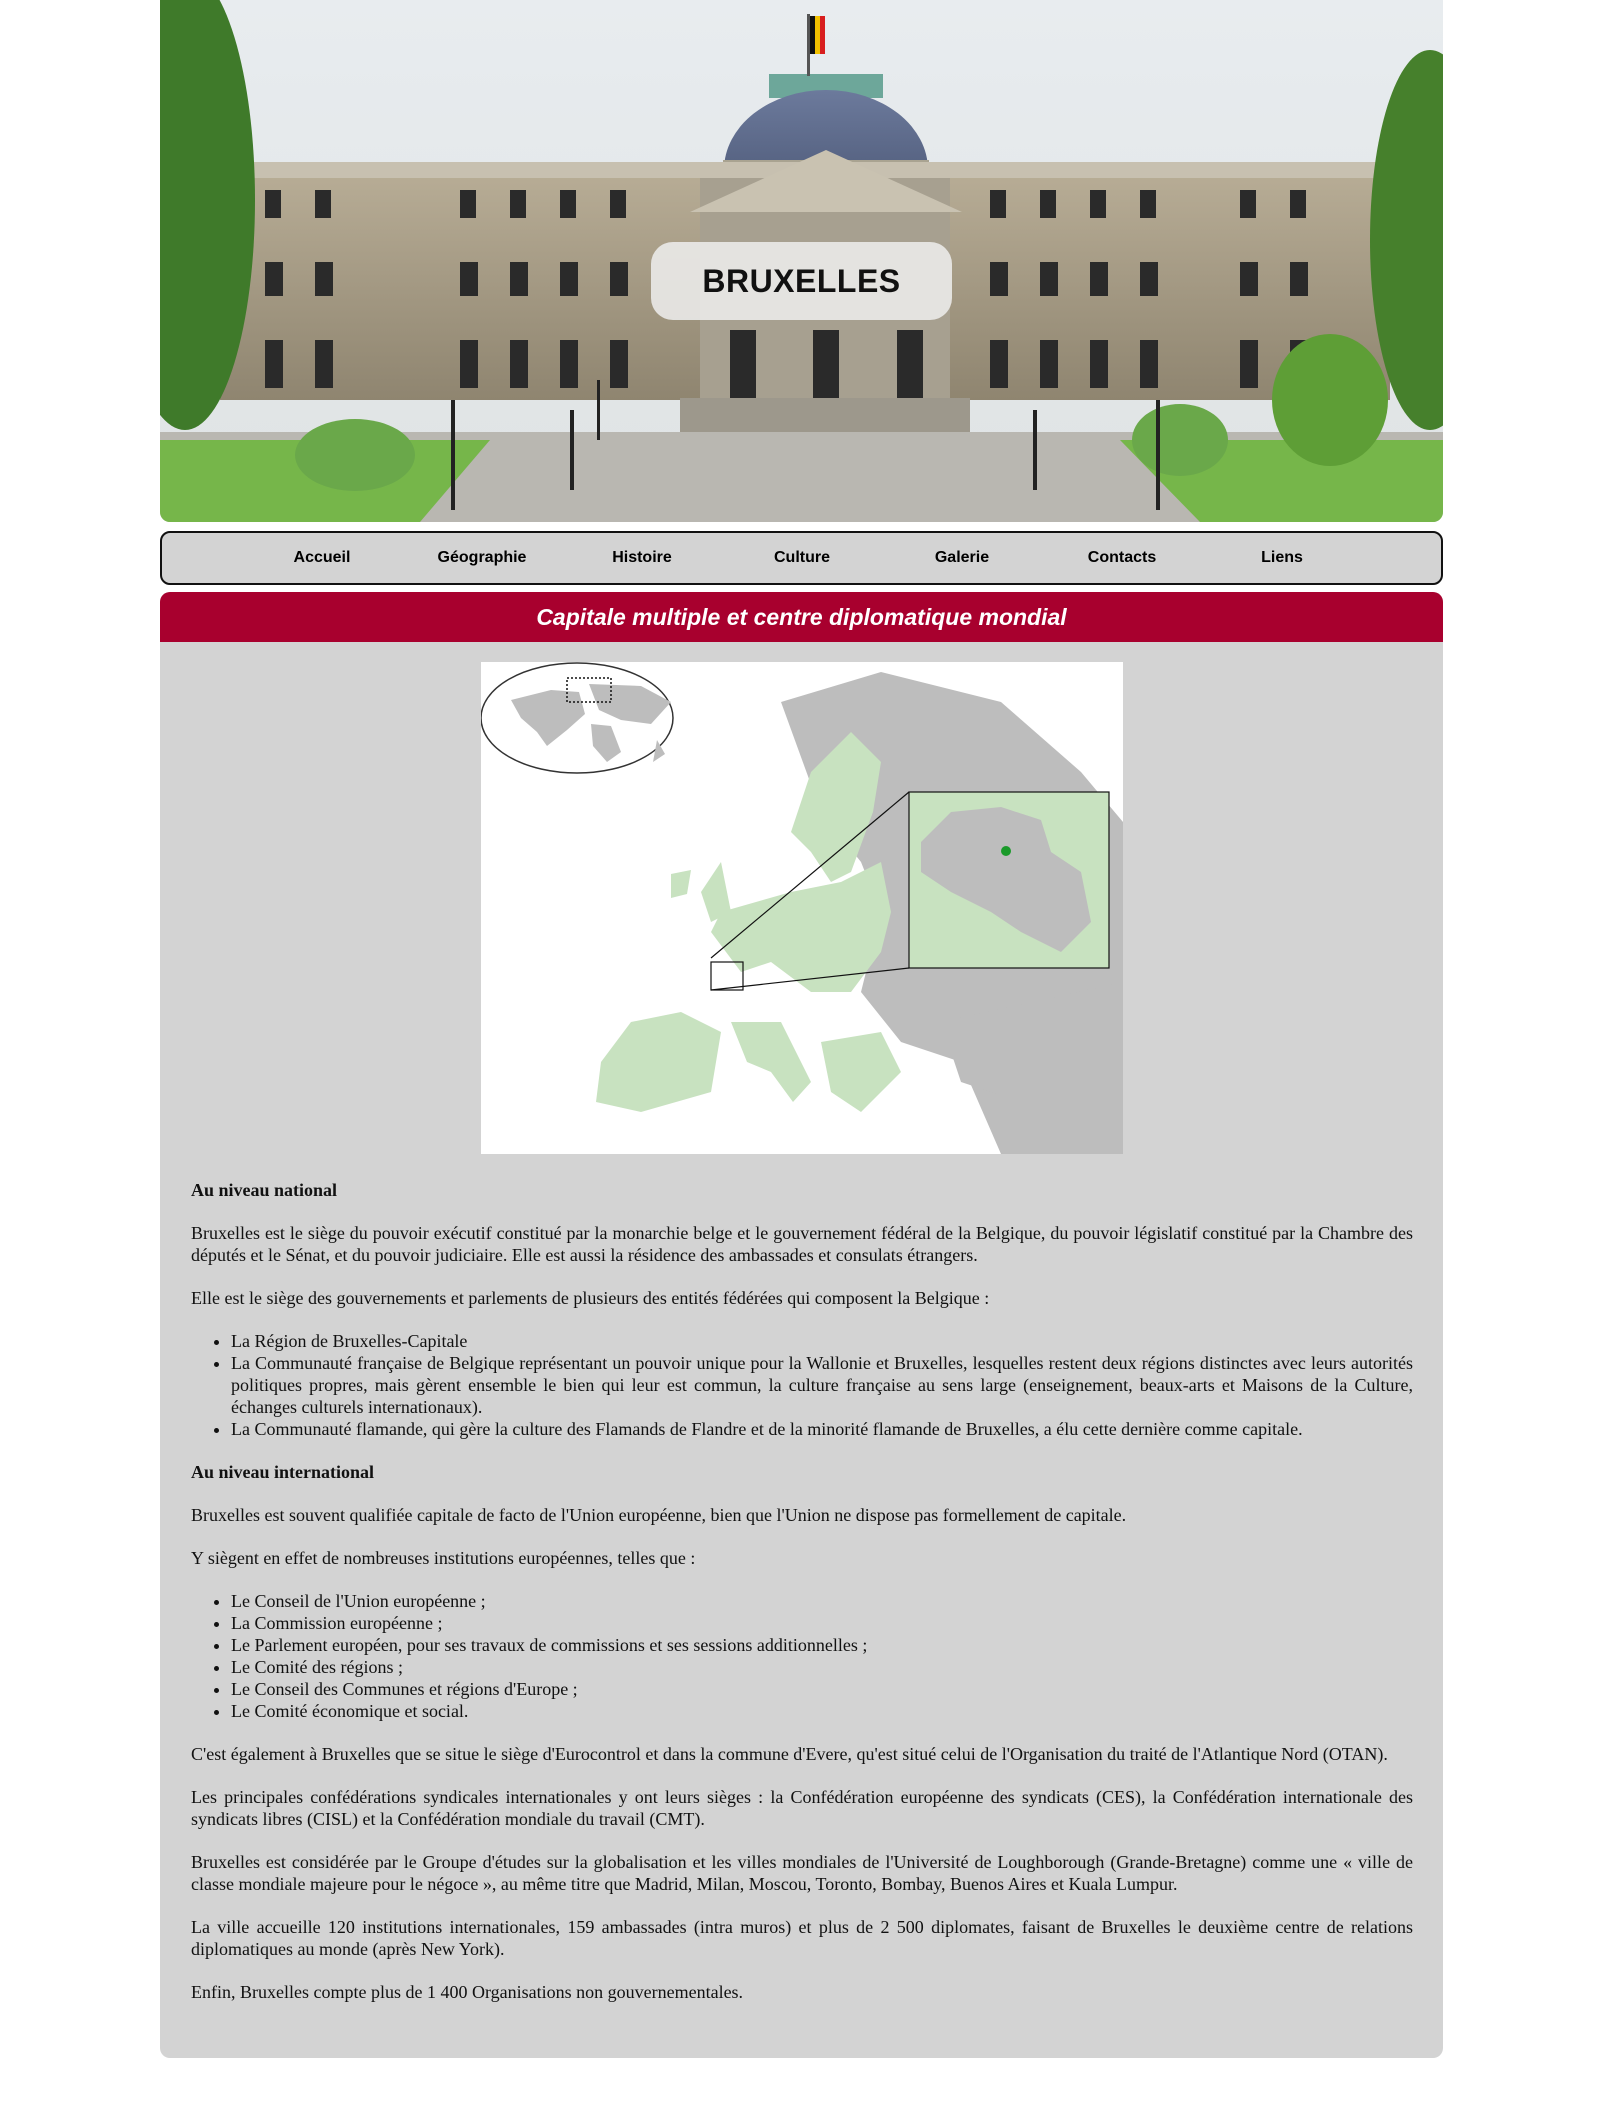 Image resolution: width=1600 pixels, height=2119 pixels. What do you see at coordinates (822, 1623) in the screenshot?
I see `list-item: La Commission européenne ;` at bounding box center [822, 1623].